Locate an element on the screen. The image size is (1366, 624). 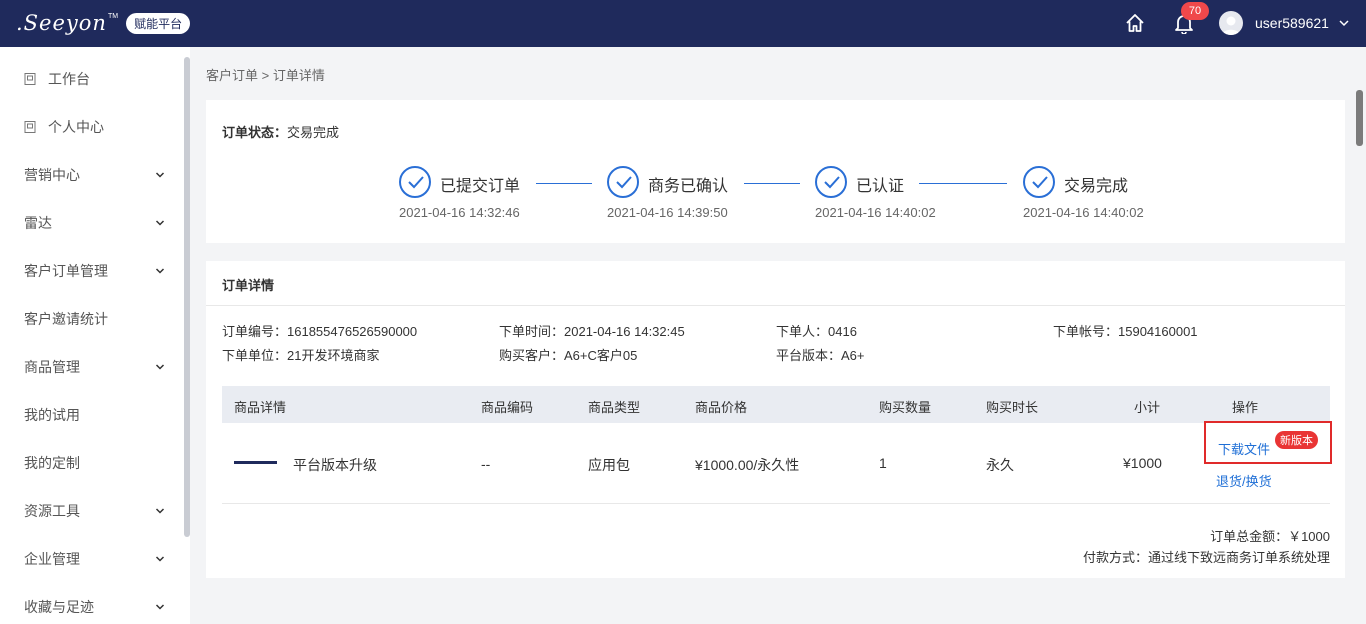
download-file-link: 下载文件 is located at coordinates (1244, 448).